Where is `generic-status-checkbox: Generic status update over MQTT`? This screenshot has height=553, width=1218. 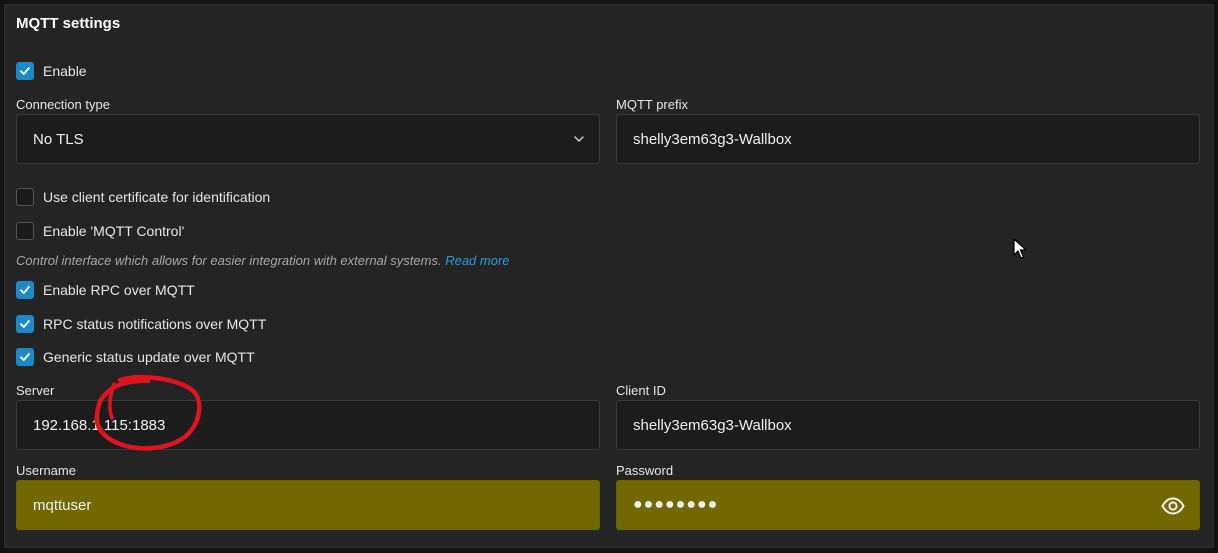 generic-status-checkbox: Generic status update over MQTT is located at coordinates (135, 357).